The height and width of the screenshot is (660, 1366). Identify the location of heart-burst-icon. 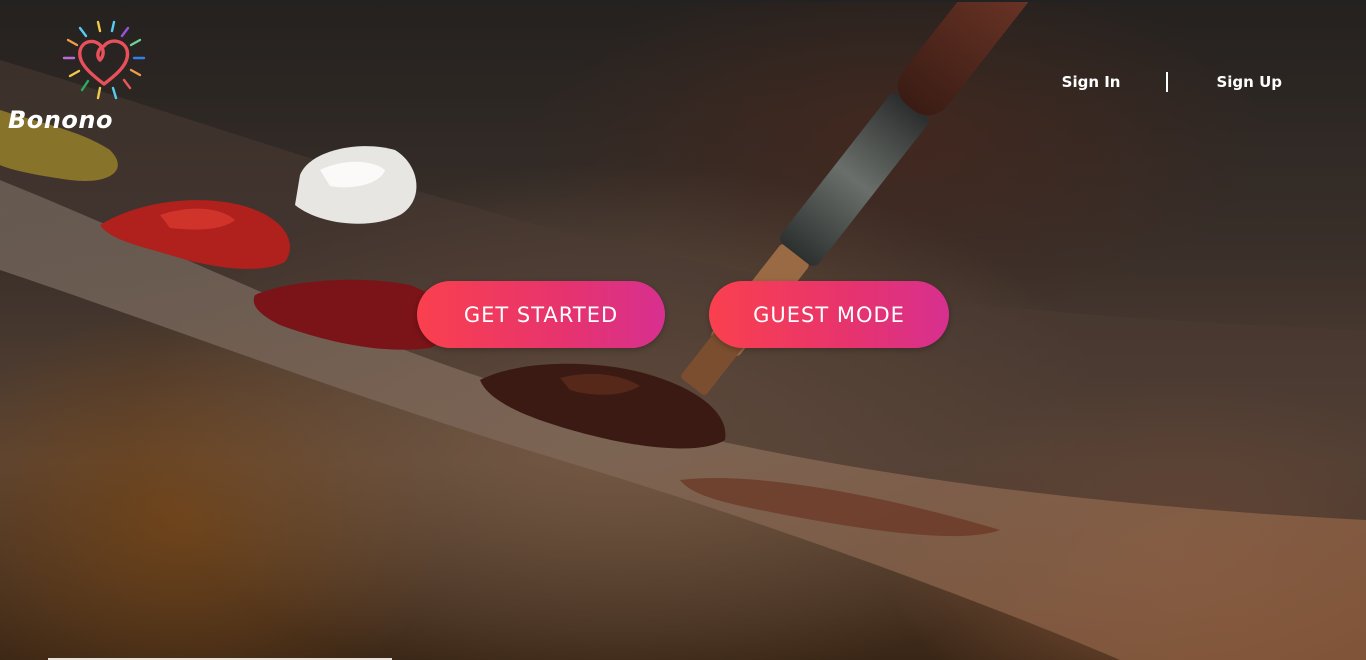
(104, 60).